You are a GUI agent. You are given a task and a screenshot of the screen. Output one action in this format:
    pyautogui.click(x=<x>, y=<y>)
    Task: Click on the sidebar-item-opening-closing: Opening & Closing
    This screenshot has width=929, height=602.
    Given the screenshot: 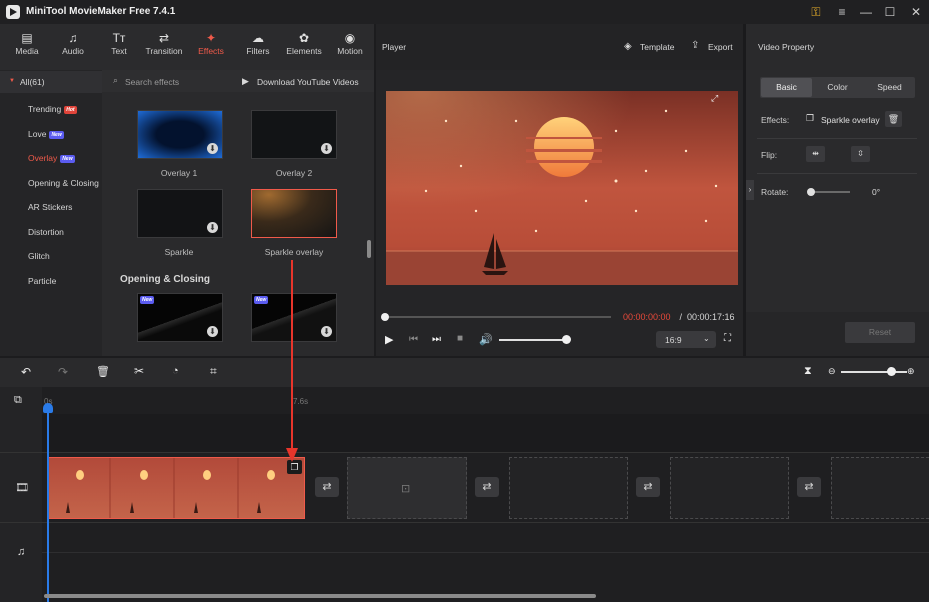 What is the action you would take?
    pyautogui.click(x=63, y=183)
    